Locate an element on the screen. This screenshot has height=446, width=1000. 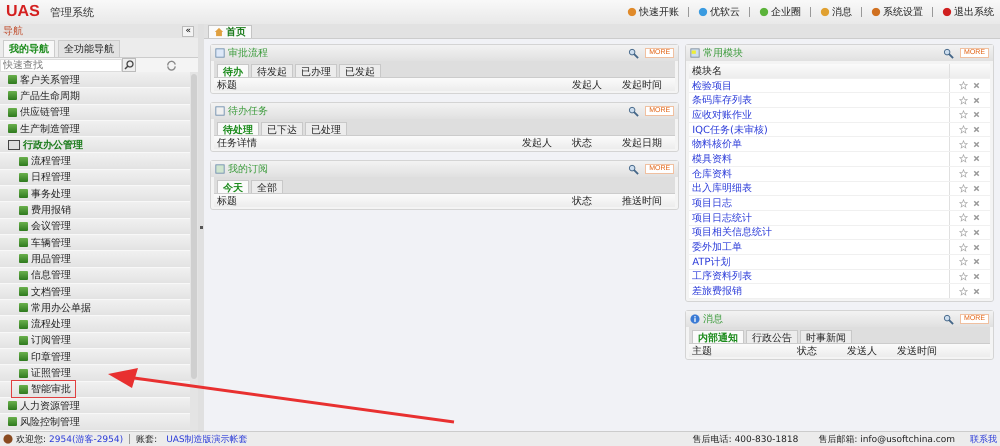
module-link: ATP计划 is located at coordinates (819, 261).